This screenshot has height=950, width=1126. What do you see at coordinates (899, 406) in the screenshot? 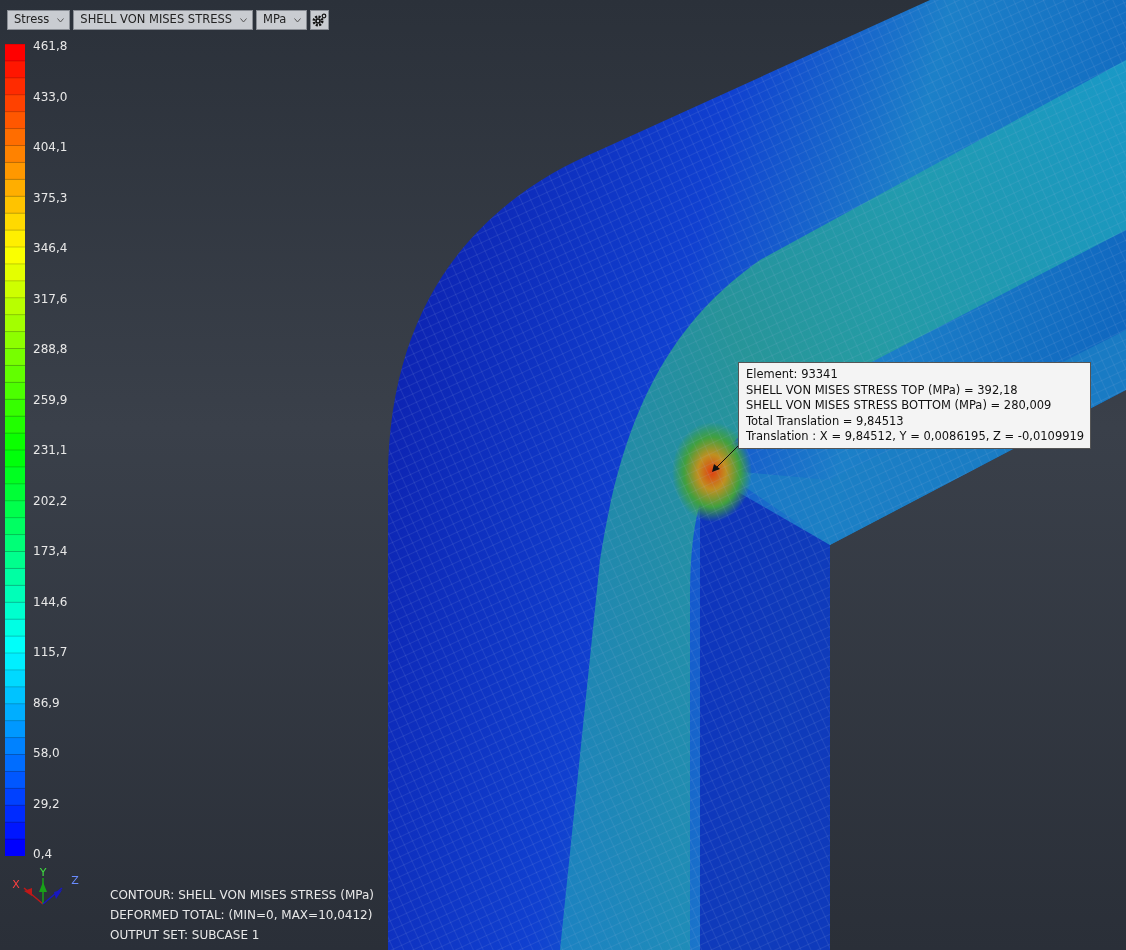
I see `probe-line: SHELL VON MISES STRESS BOTTOM (MPa) = 280,009` at bounding box center [899, 406].